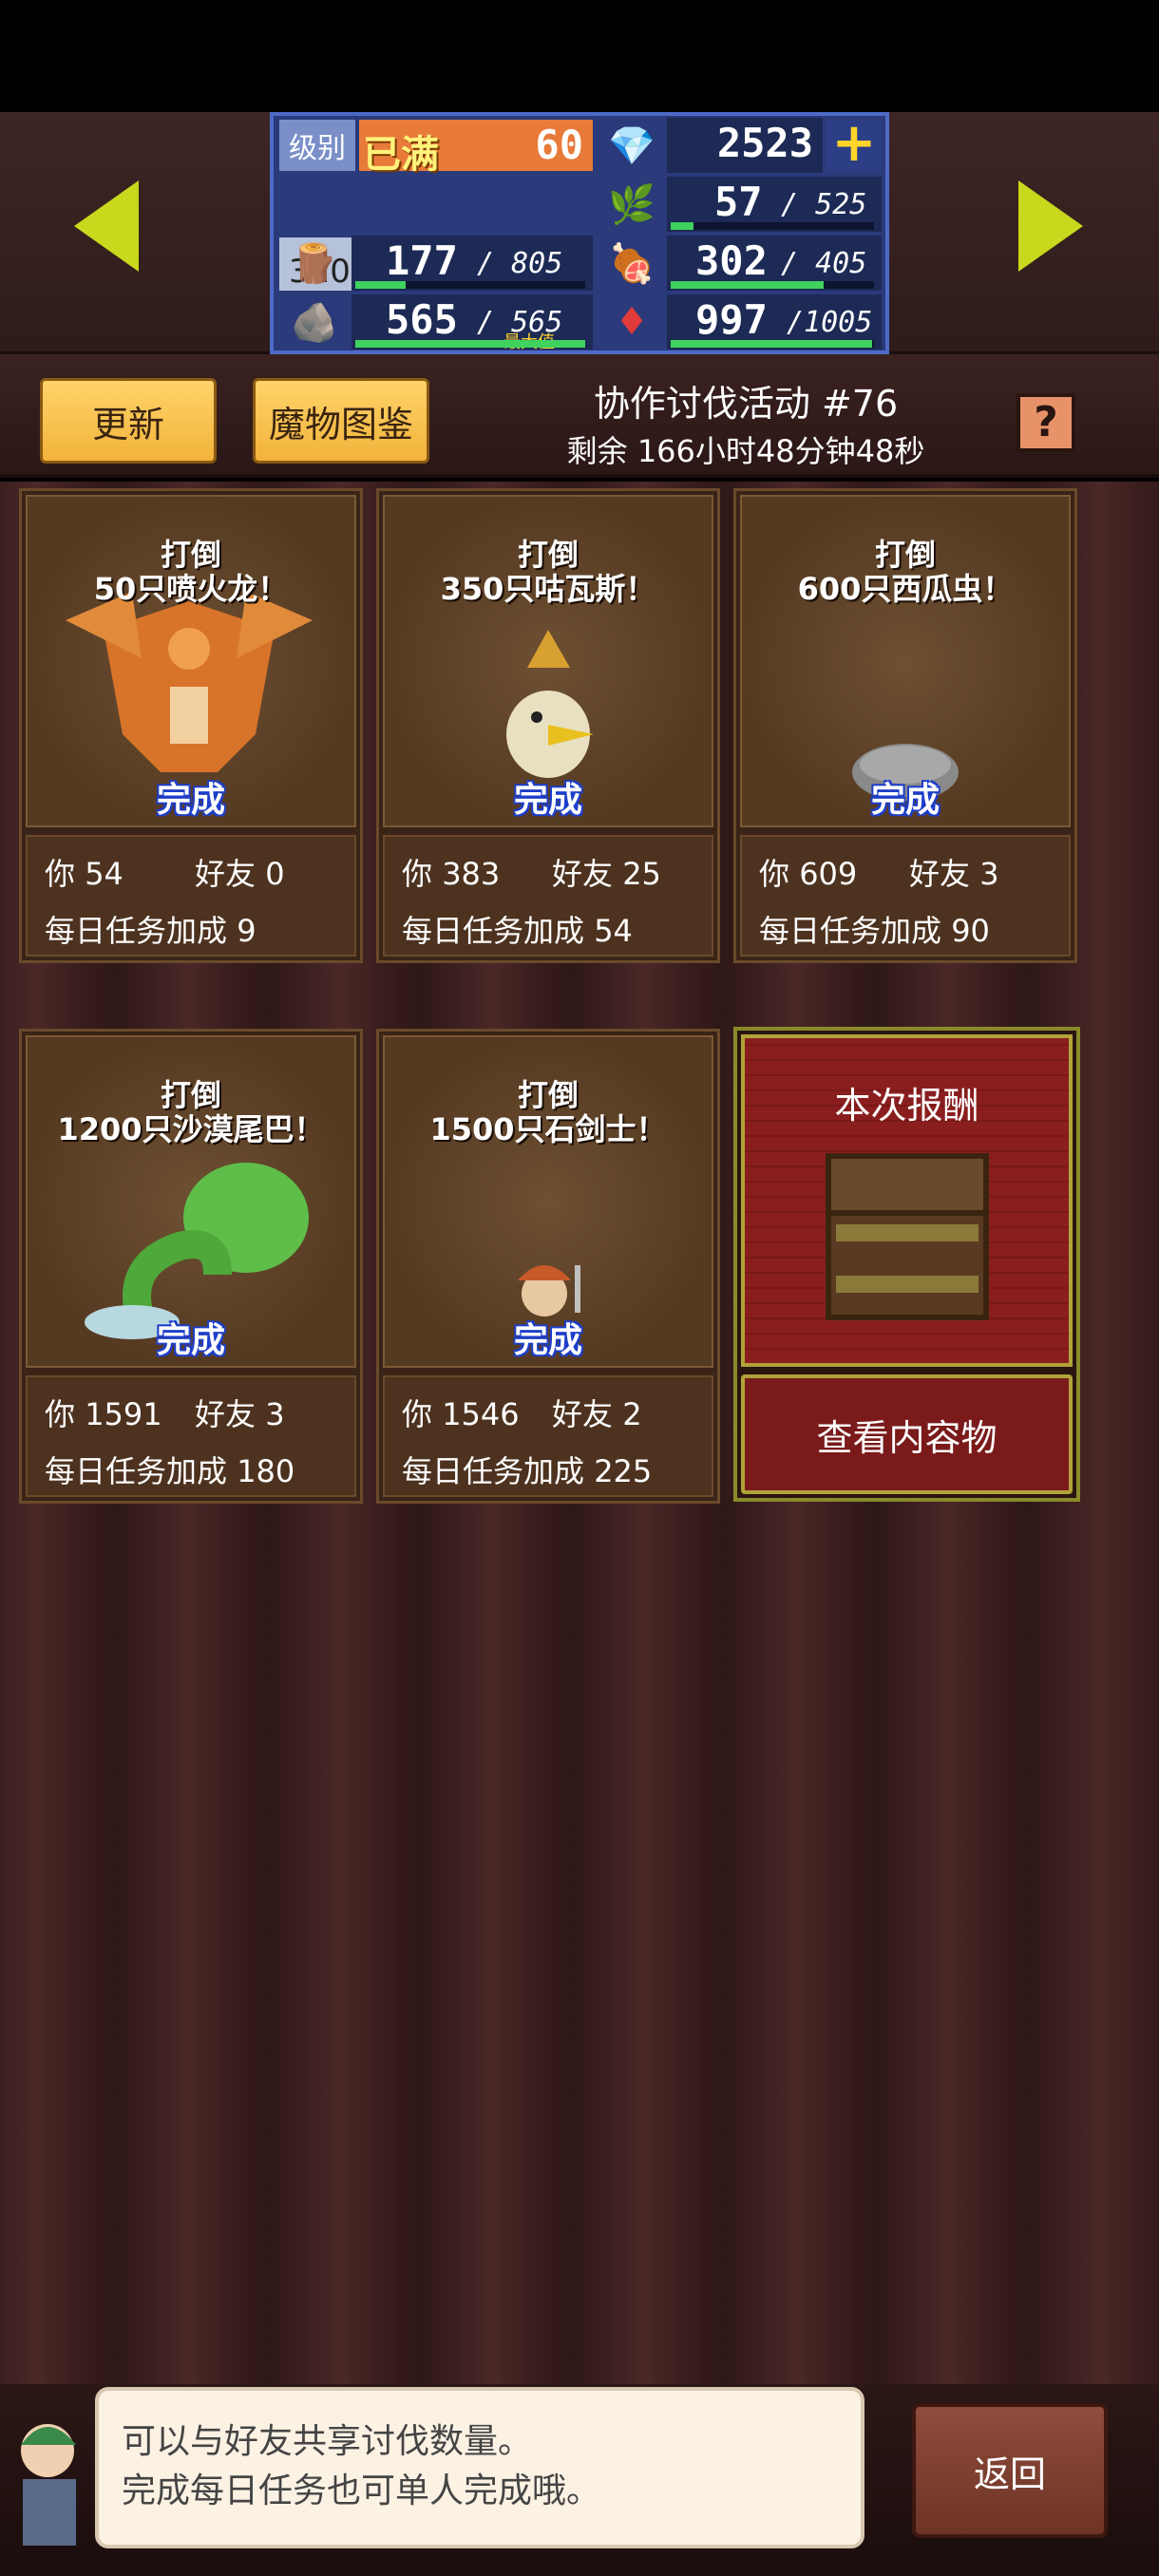  What do you see at coordinates (191, 589) in the screenshot?
I see `quest-goal-target: 50只喷火龙！` at bounding box center [191, 589].